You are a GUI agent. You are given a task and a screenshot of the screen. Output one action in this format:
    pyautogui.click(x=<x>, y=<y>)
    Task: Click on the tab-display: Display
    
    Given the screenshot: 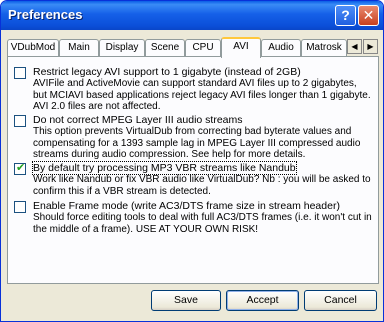 What is the action you would take?
    pyautogui.click(x=122, y=47)
    